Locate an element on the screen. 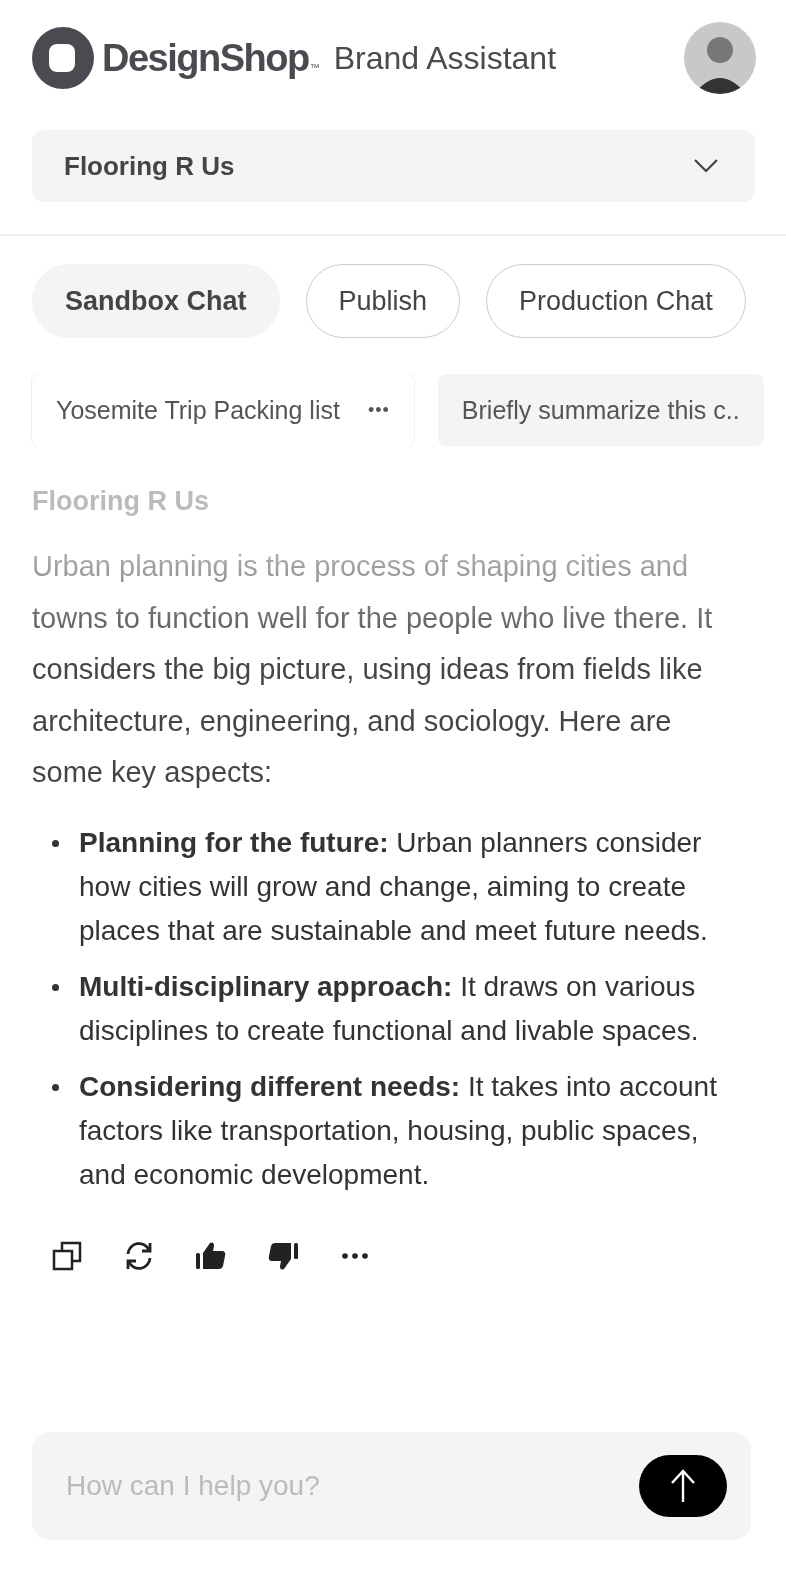 Image resolution: width=786 pixels, height=1570 pixels. logo-icon is located at coordinates (63, 58).